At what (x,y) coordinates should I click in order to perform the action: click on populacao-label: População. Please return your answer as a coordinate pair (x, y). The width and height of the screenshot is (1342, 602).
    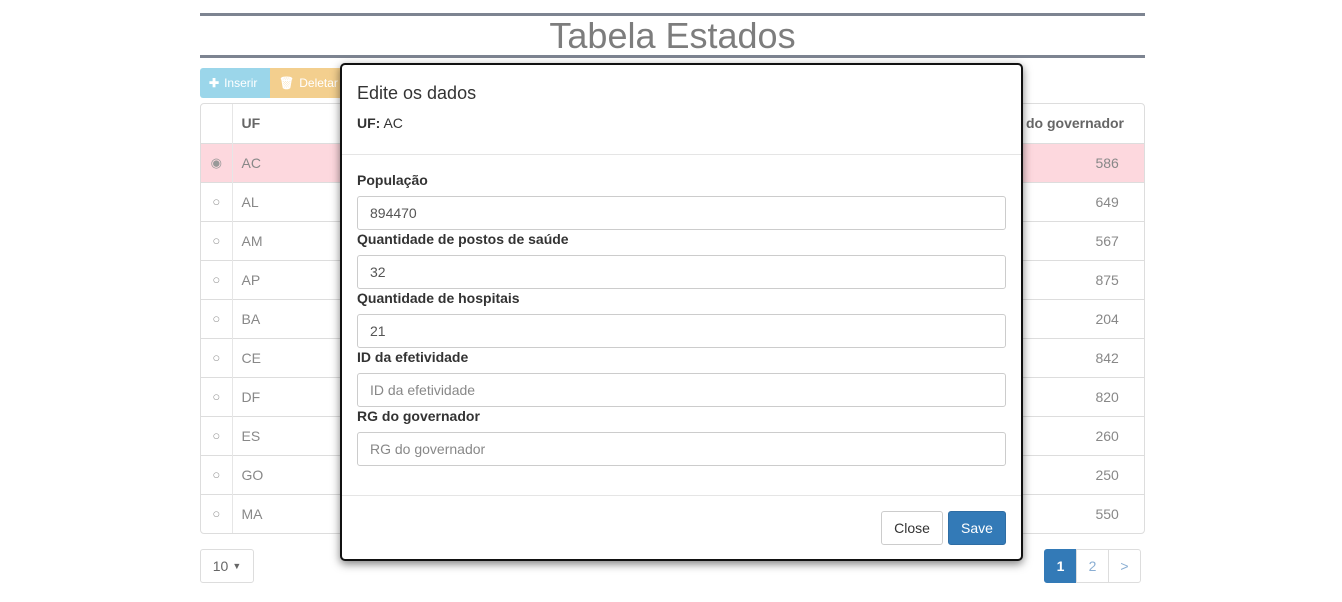
    Looking at the image, I should click on (392, 180).